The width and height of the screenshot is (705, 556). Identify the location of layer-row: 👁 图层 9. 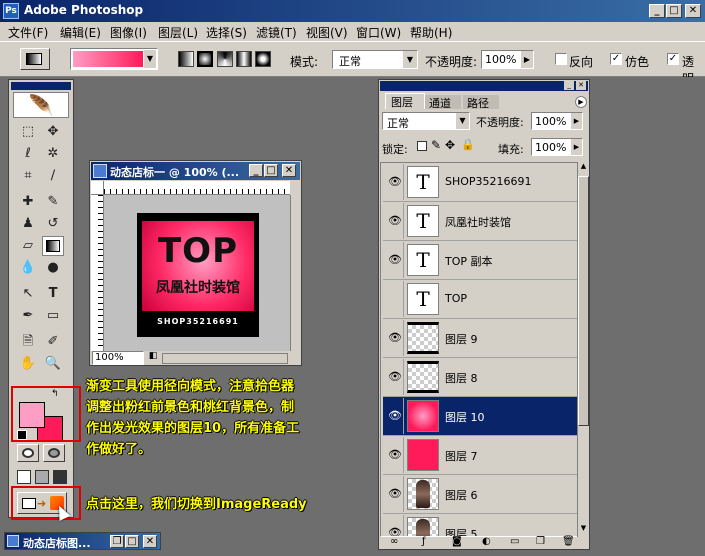
(480, 338).